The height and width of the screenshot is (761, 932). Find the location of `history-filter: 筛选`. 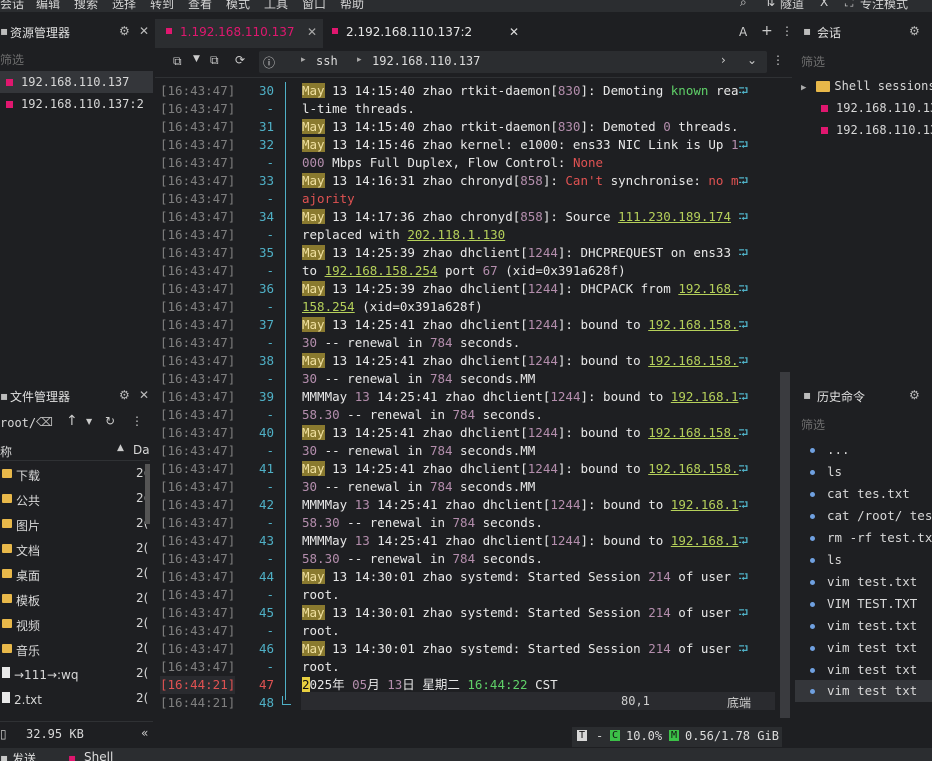

history-filter: 筛选 is located at coordinates (813, 424).